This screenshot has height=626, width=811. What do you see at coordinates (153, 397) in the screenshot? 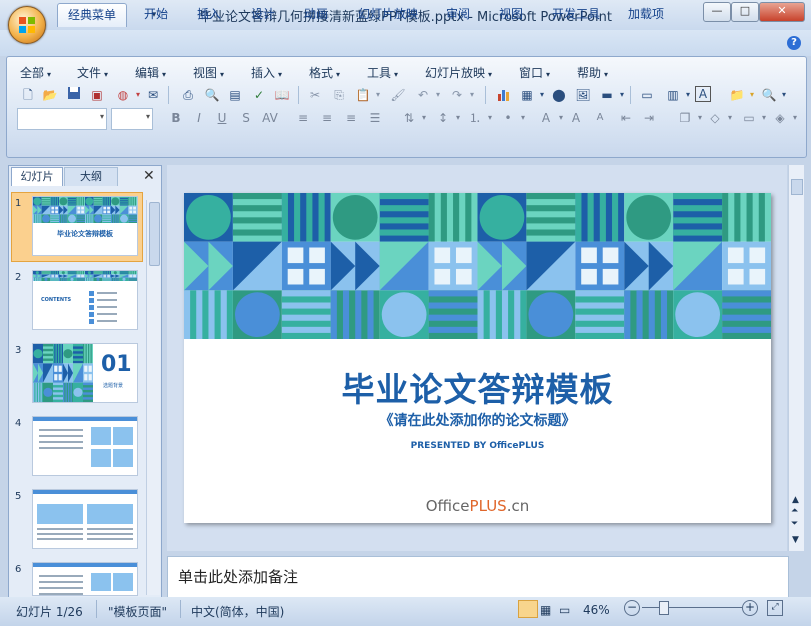
I see `slides-pane-scrollbar` at bounding box center [153, 397].